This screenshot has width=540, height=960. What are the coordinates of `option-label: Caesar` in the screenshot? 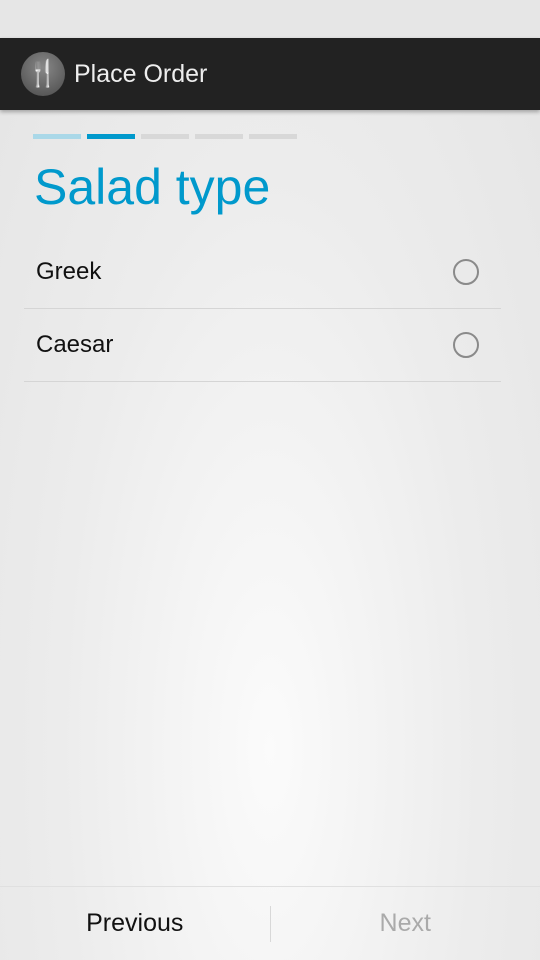 It's located at (75, 344).